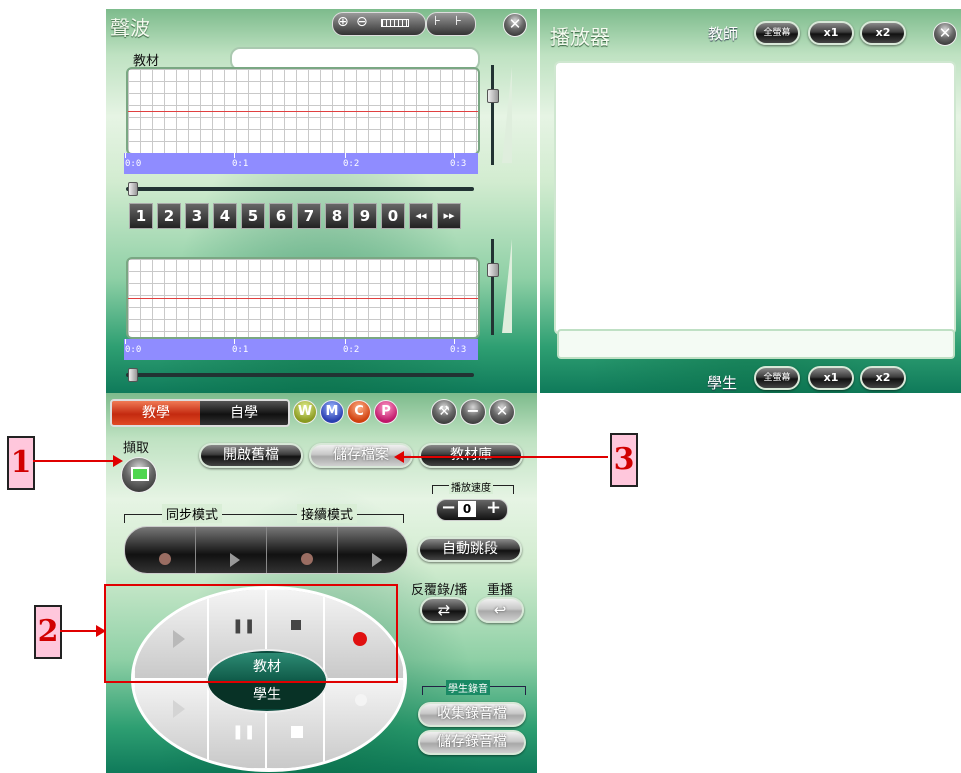  Describe the element at coordinates (267, 695) in the screenshot. I see `center-student-button: 學生` at that location.